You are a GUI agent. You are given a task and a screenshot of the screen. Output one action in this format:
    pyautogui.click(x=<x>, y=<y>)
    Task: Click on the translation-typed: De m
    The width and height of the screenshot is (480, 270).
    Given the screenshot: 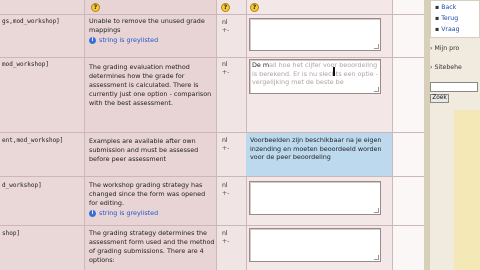 What is the action you would take?
    pyautogui.click(x=261, y=65)
    